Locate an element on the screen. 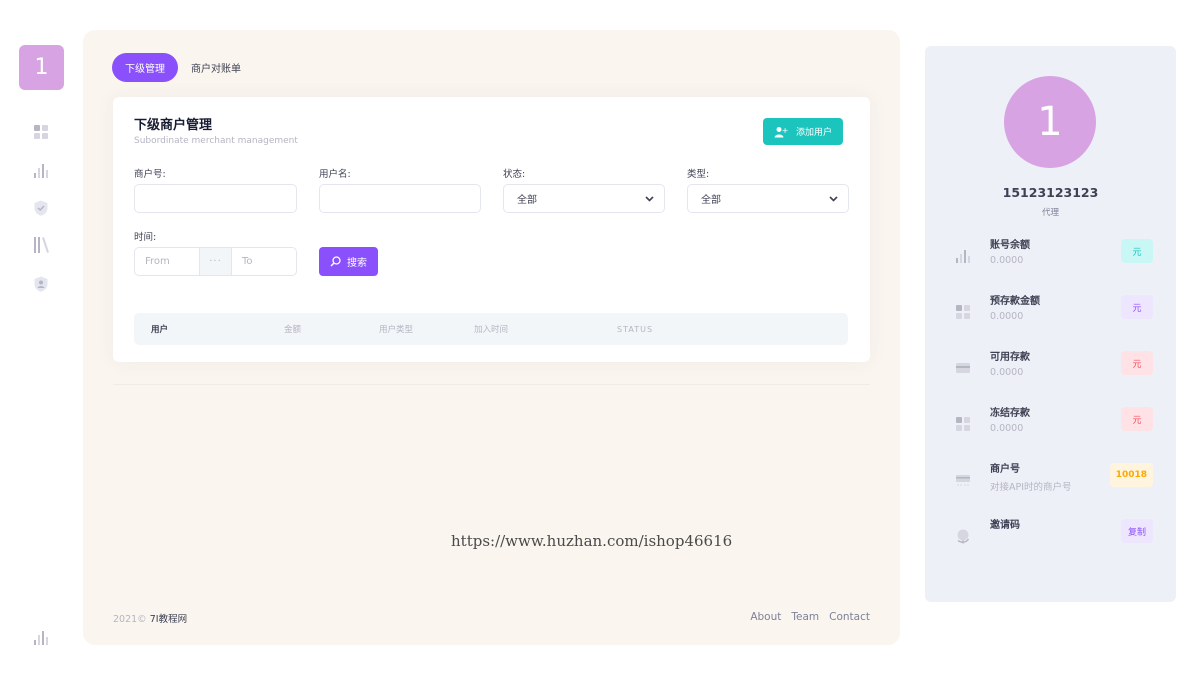 The image size is (1200, 675). search-label: 搜索 is located at coordinates (357, 263).